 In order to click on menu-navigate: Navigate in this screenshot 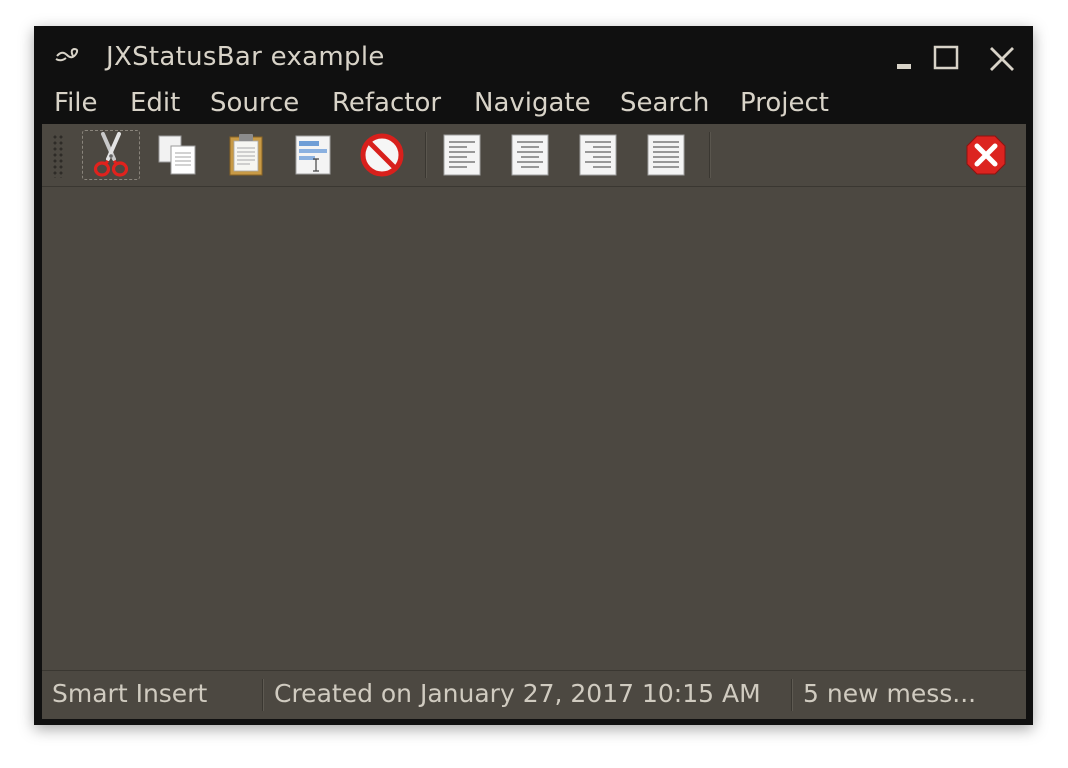, I will do `click(532, 103)`.